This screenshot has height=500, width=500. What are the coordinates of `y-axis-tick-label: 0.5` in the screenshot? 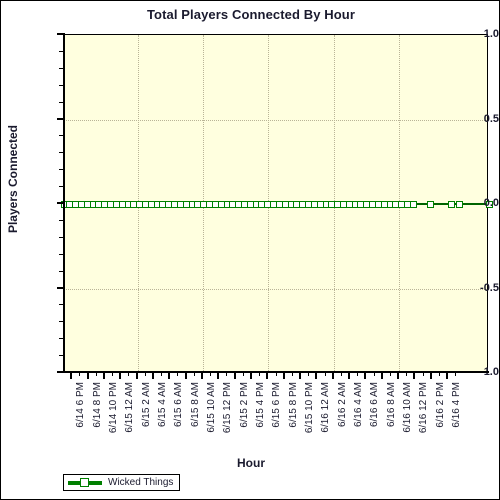 It's located at (491, 118).